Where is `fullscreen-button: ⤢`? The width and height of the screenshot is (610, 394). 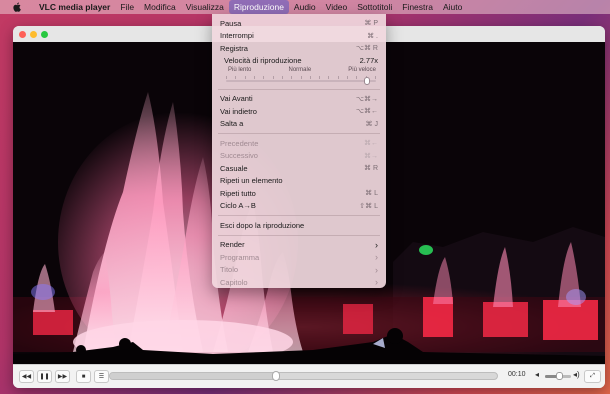
fullscreen-button: ⤢ is located at coordinates (592, 376).